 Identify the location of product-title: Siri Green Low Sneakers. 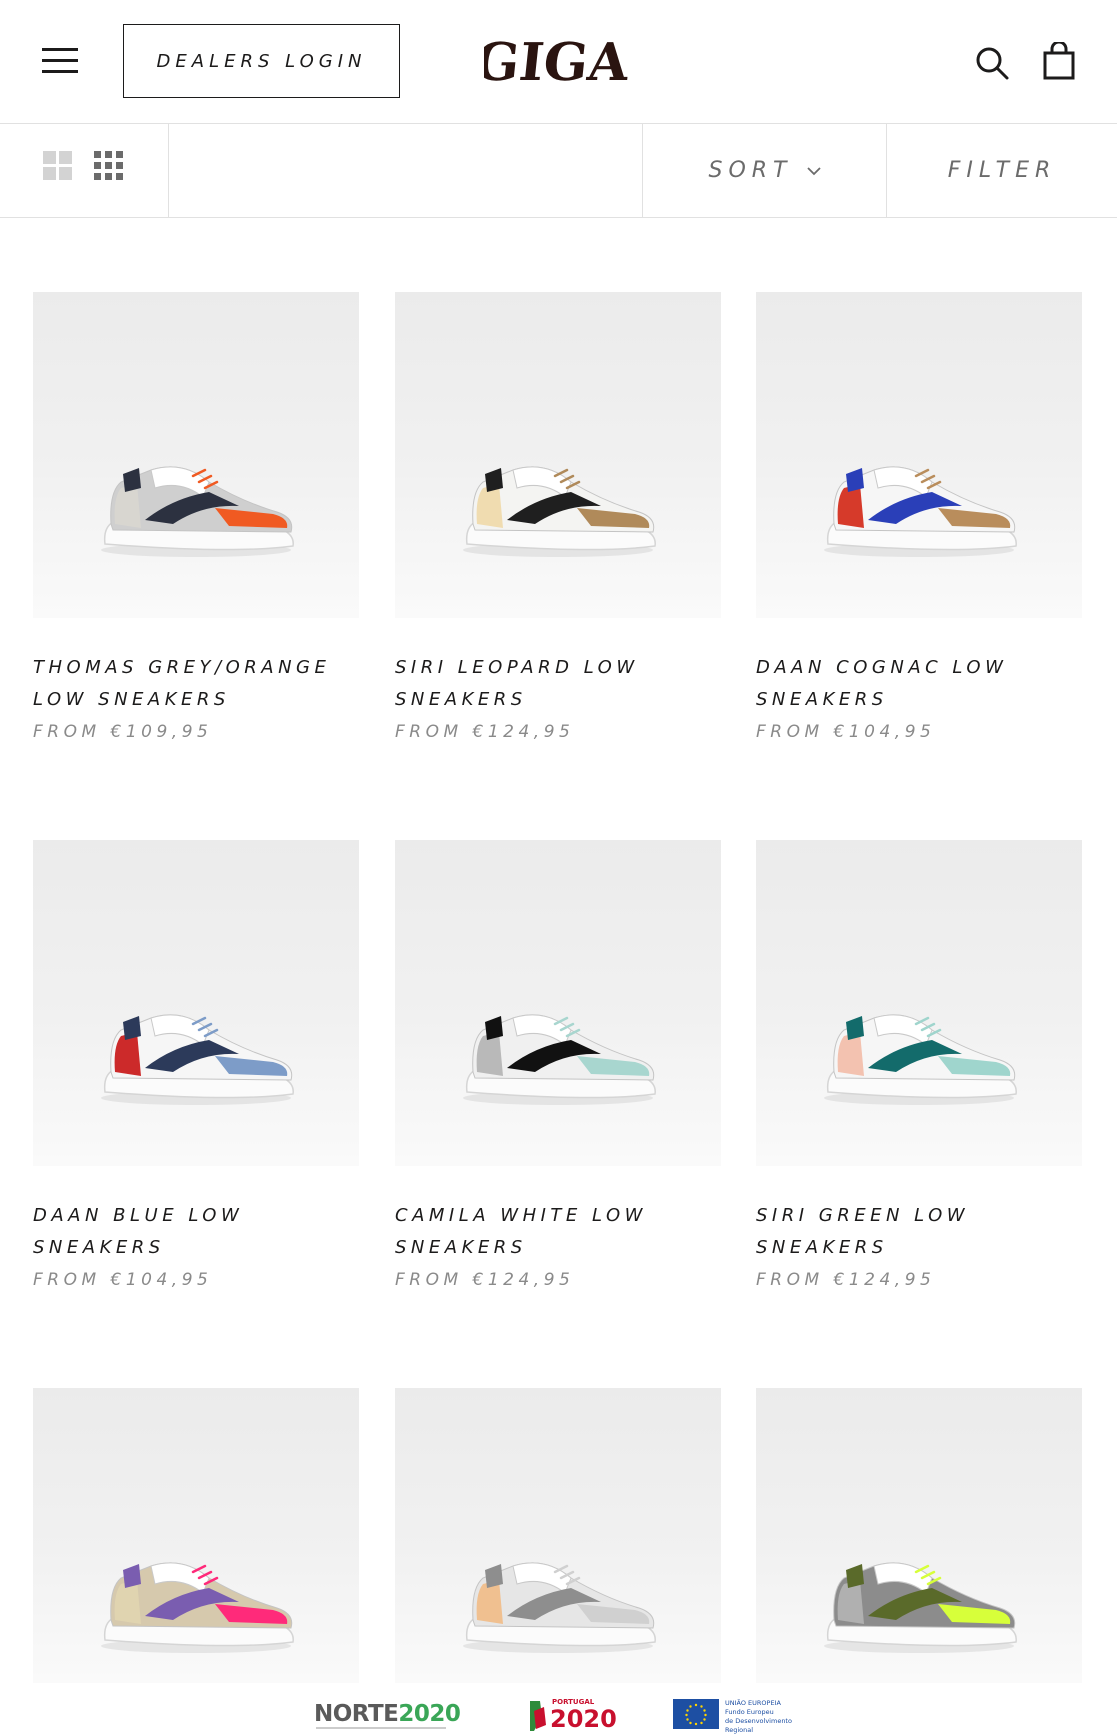
(906, 1232).